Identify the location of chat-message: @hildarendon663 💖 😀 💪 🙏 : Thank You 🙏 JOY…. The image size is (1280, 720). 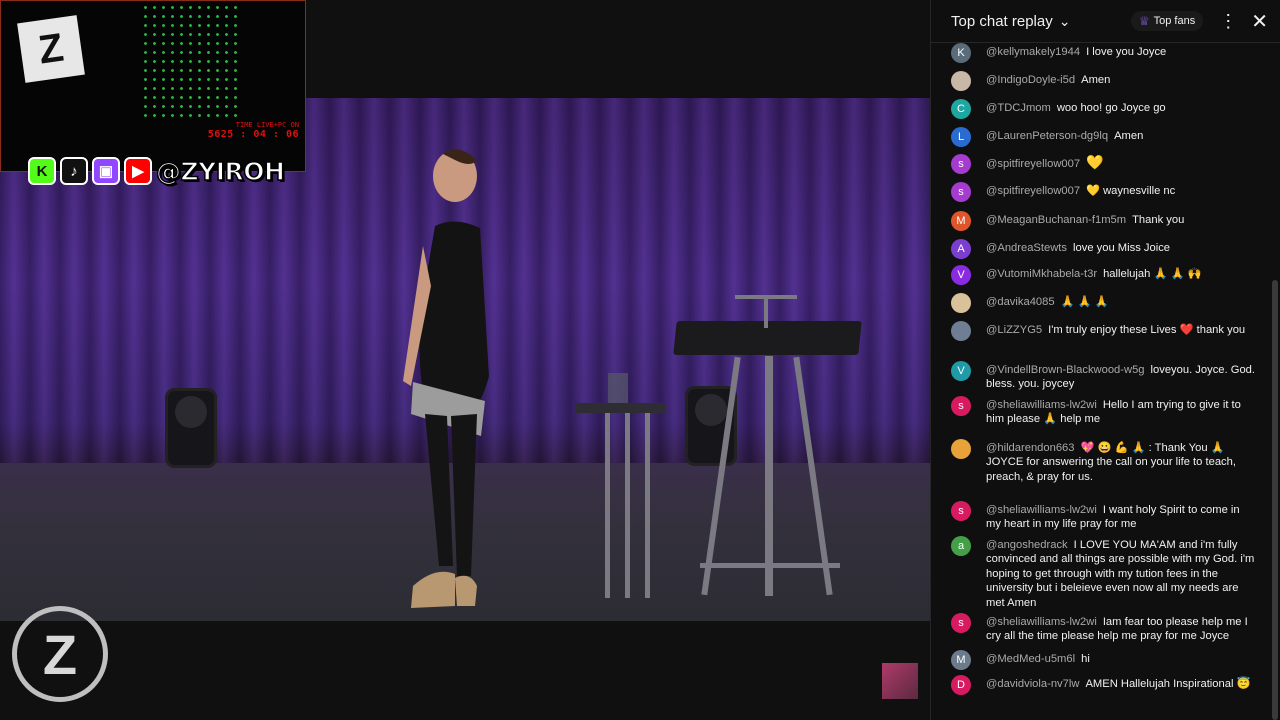
(1103, 461).